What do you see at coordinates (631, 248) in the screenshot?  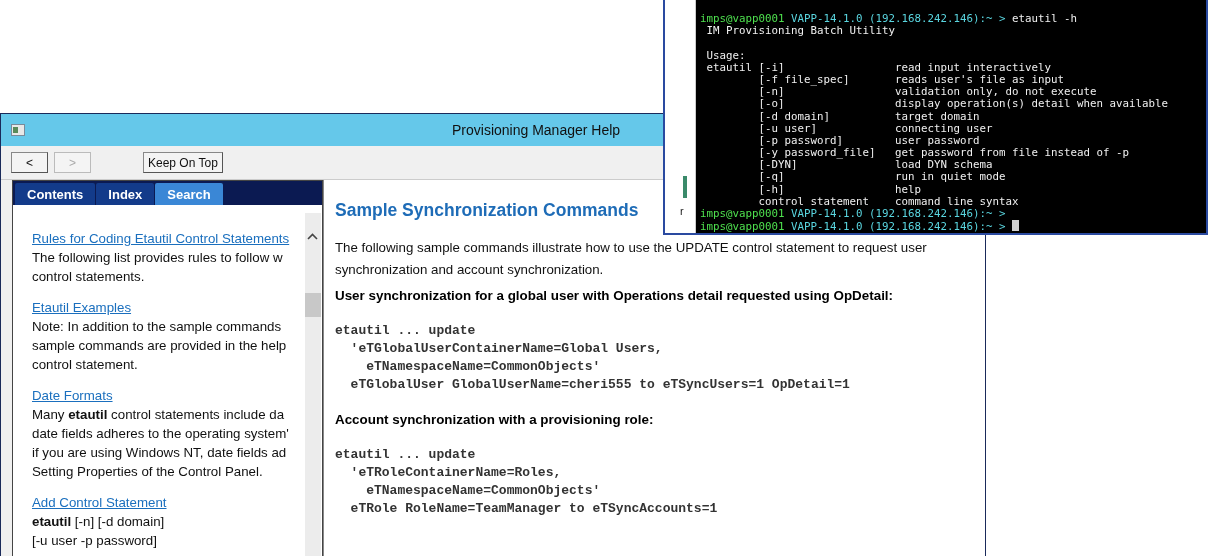 I see `intro-line: The following sample commands illustrate how to use the UPDATE control statement to request user` at bounding box center [631, 248].